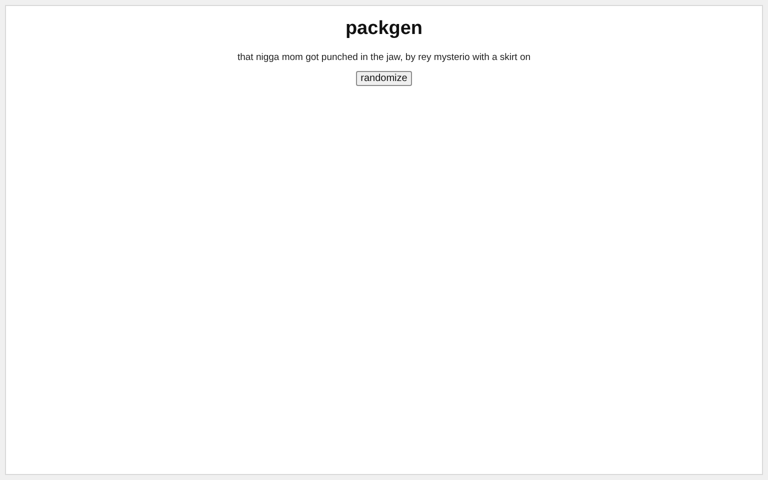 The height and width of the screenshot is (480, 768). Describe the element at coordinates (384, 78) in the screenshot. I see `randomize-button: randomize` at that location.